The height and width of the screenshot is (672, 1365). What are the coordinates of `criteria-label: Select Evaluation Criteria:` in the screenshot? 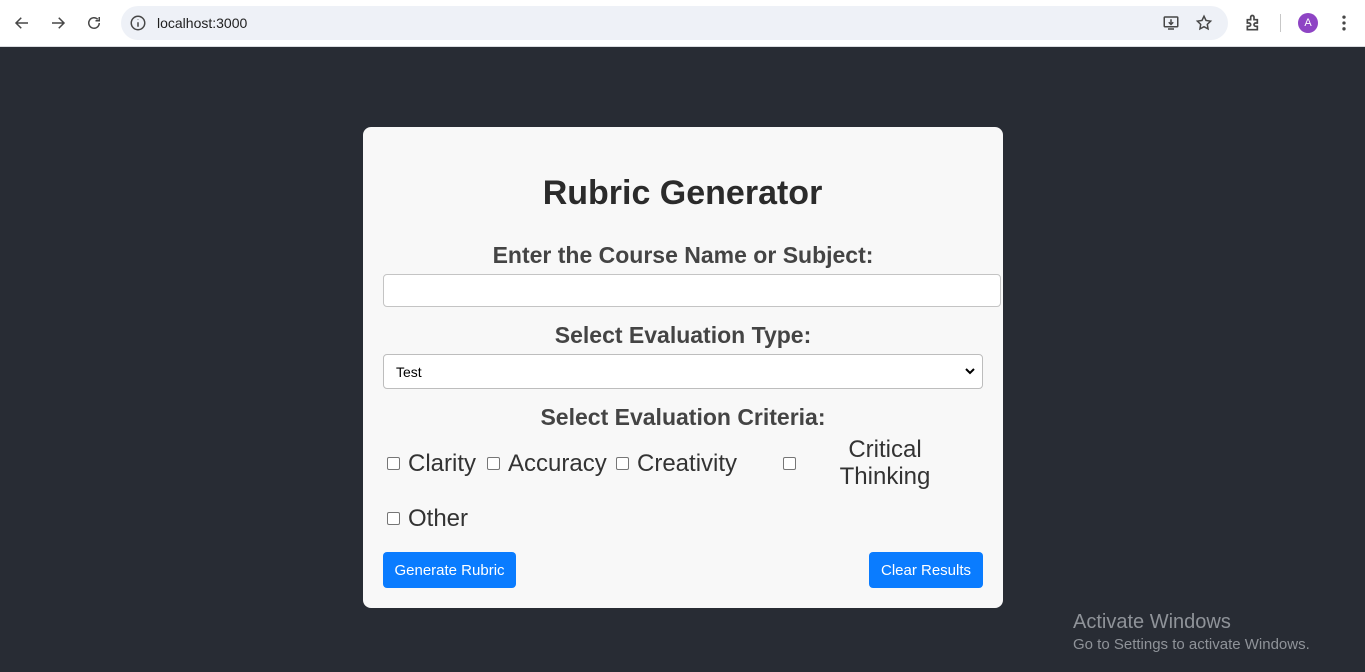 It's located at (683, 417).